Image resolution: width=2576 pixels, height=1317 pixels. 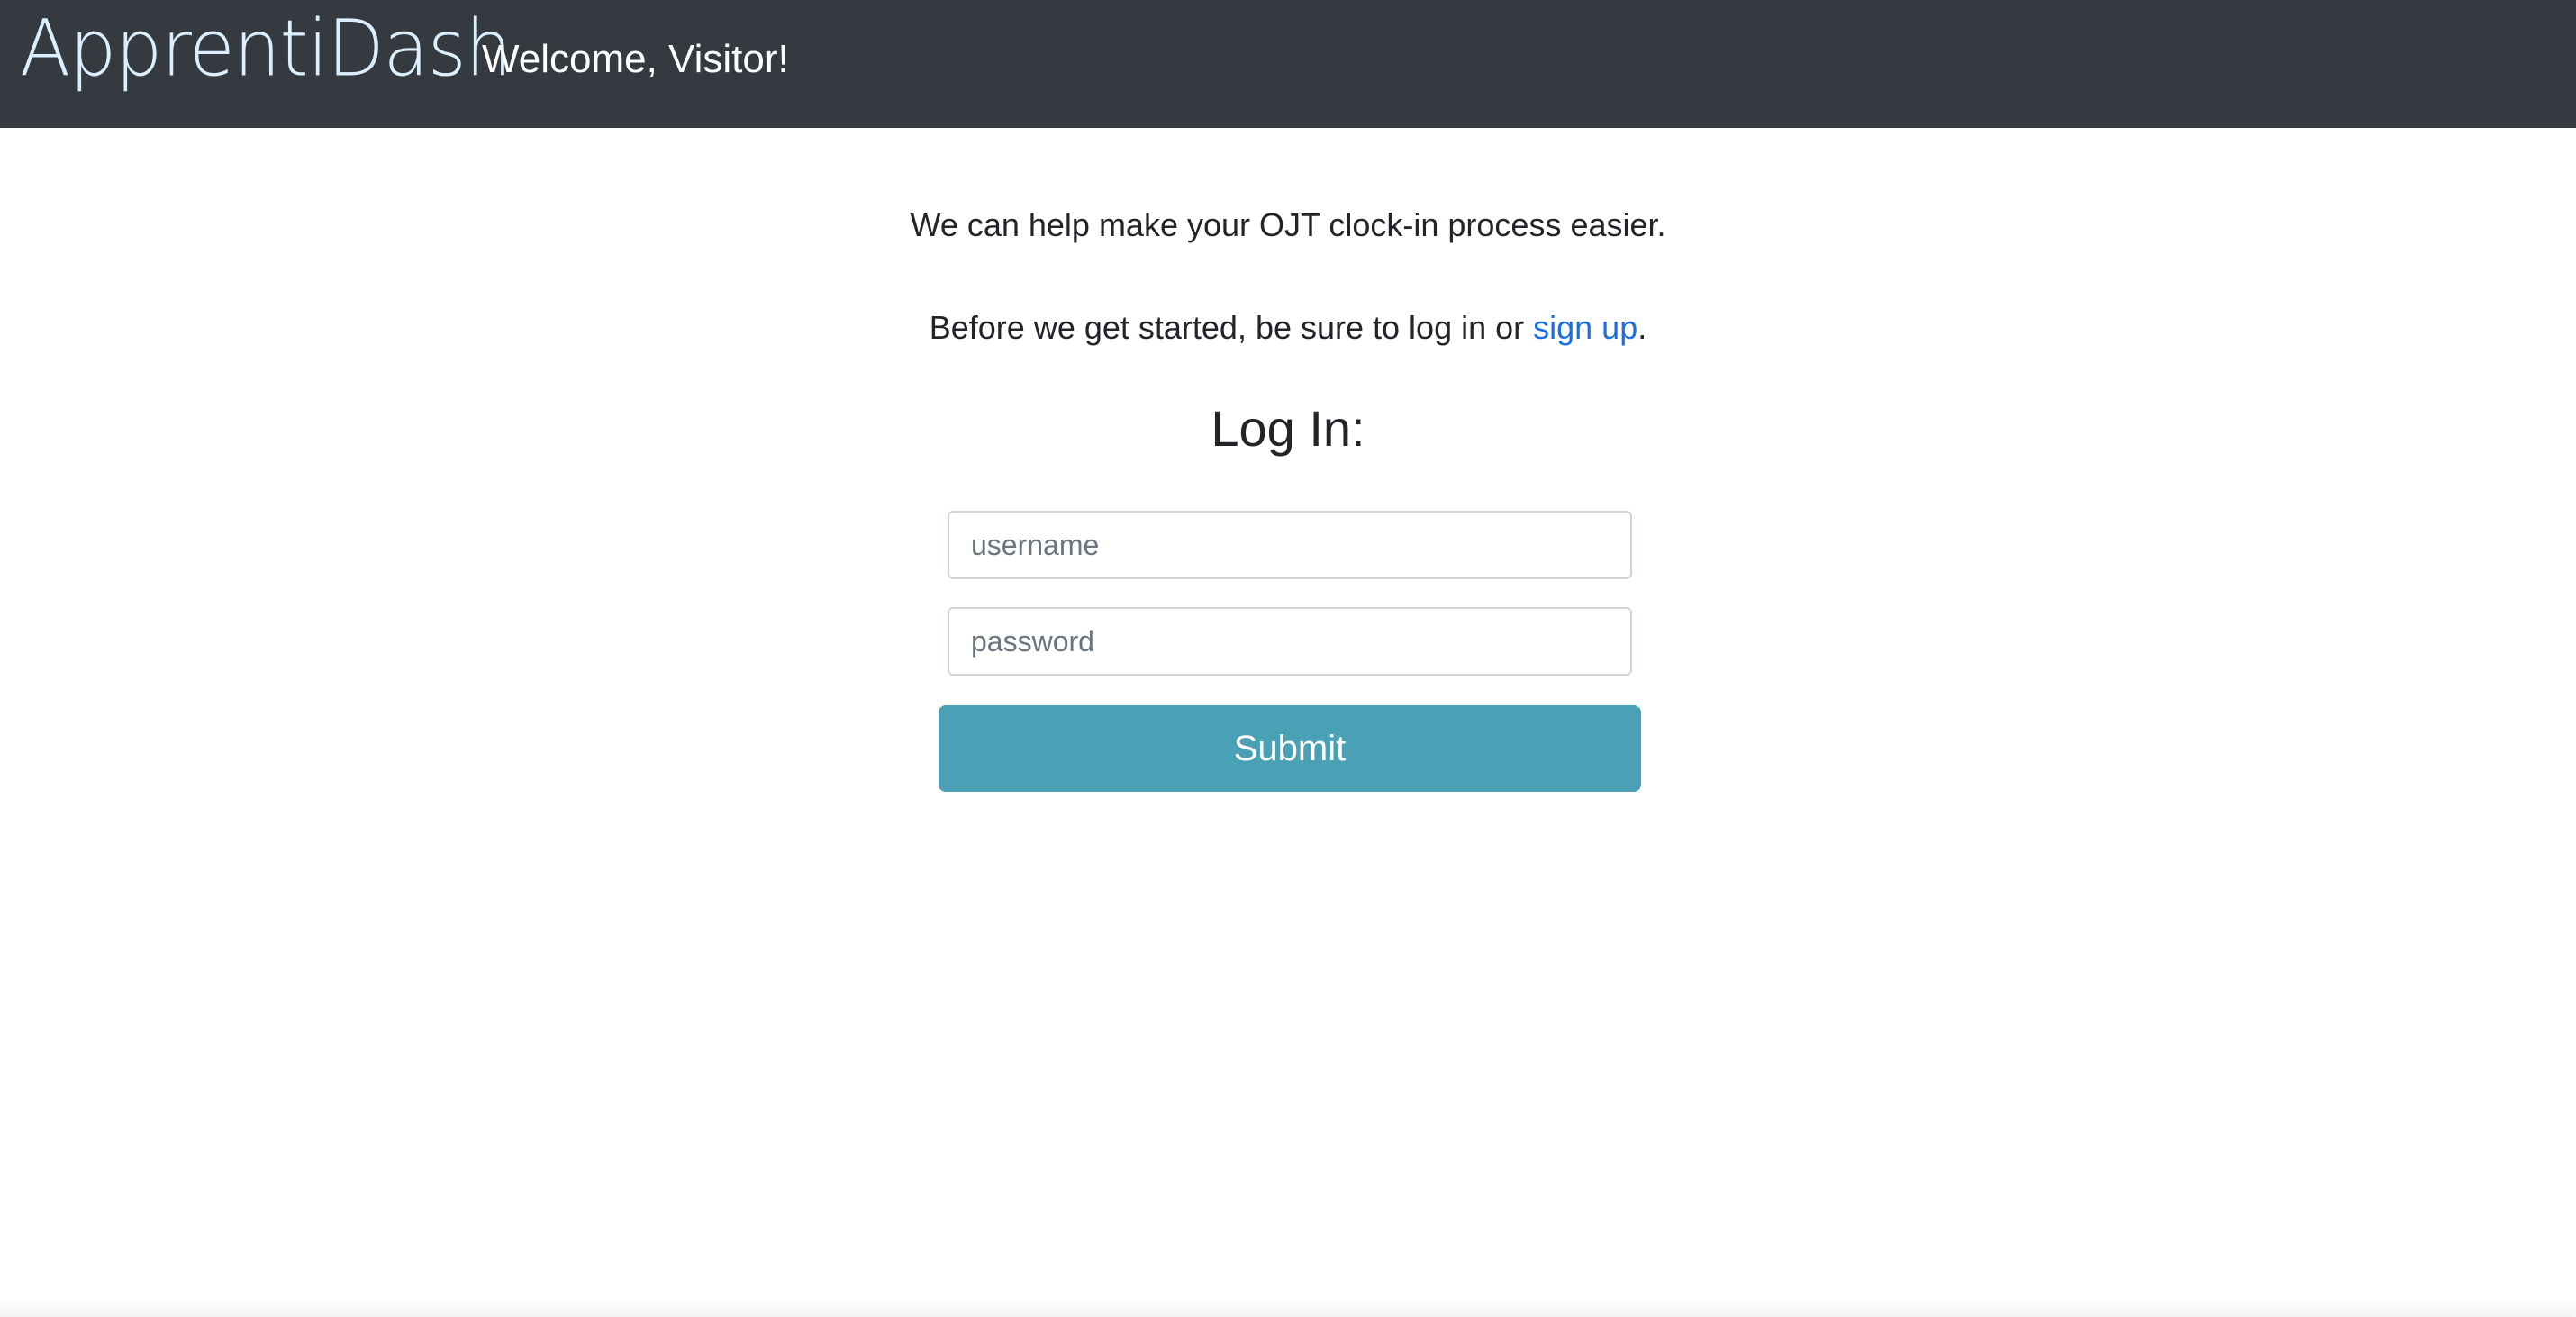 What do you see at coordinates (1290, 748) in the screenshot?
I see `submit-button: Submit` at bounding box center [1290, 748].